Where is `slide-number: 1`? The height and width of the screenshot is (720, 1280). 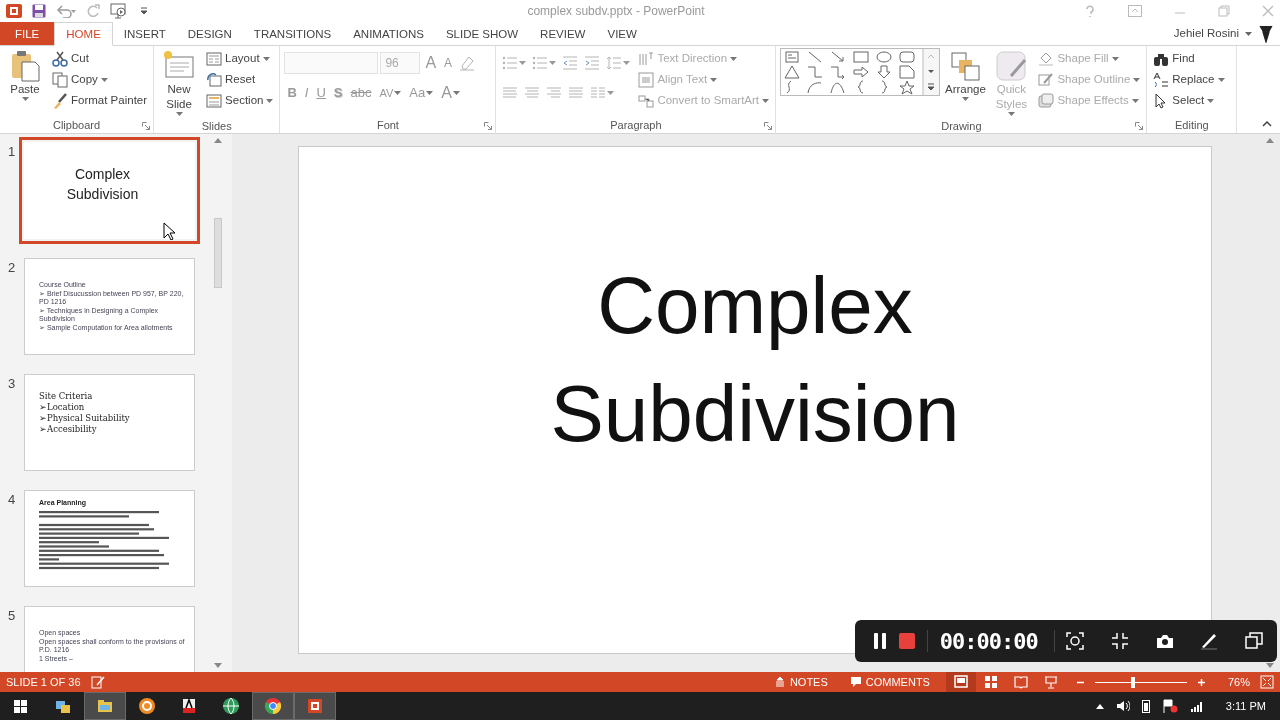 slide-number: 1 is located at coordinates (12, 152).